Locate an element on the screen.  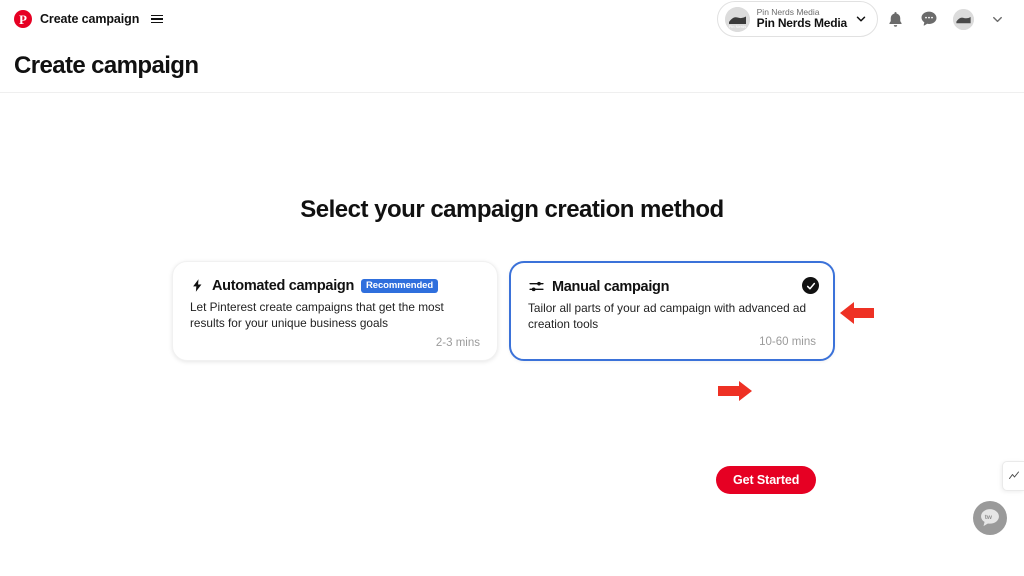
svg-text: tw is located at coordinates (989, 517).